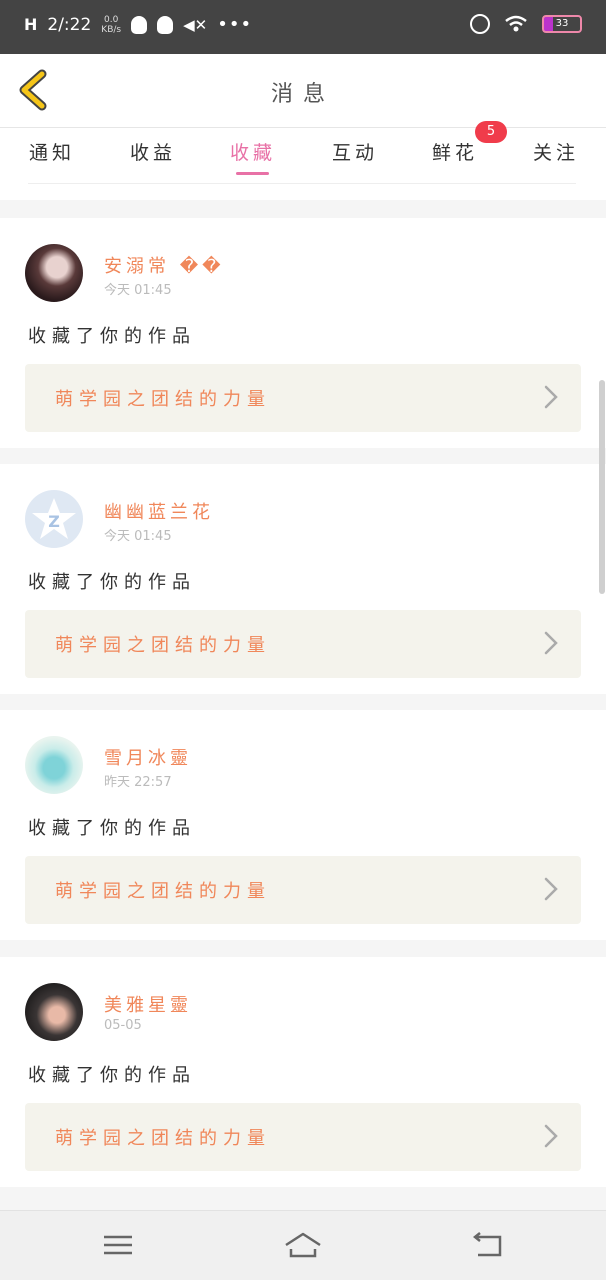 Image resolution: width=606 pixels, height=1280 pixels. I want to click on page-title: 消息, so click(302, 94).